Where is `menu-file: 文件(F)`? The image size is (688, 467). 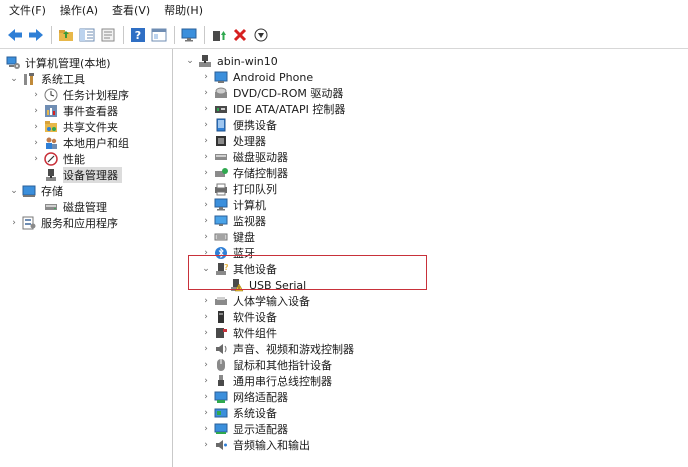
menu-file: 文件(F) is located at coordinates (26, 11).